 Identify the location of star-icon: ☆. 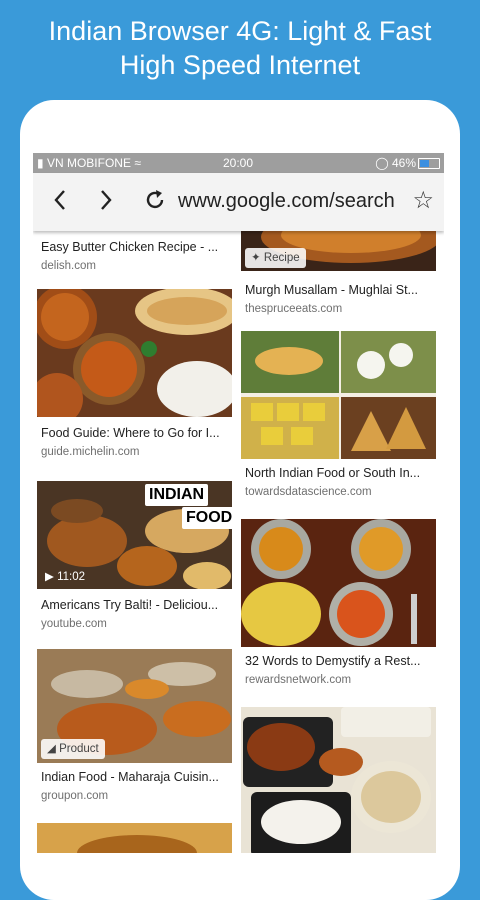
(423, 200).